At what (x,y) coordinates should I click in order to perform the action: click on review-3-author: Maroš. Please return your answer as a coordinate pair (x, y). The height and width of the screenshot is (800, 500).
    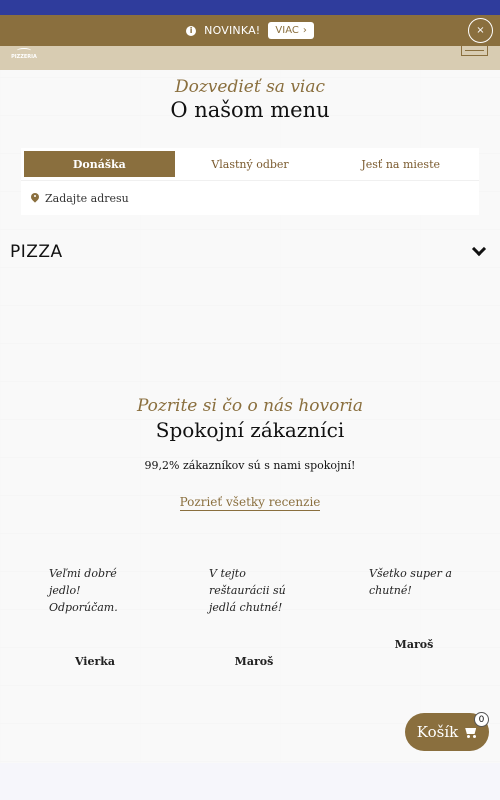
    Looking at the image, I should click on (414, 644).